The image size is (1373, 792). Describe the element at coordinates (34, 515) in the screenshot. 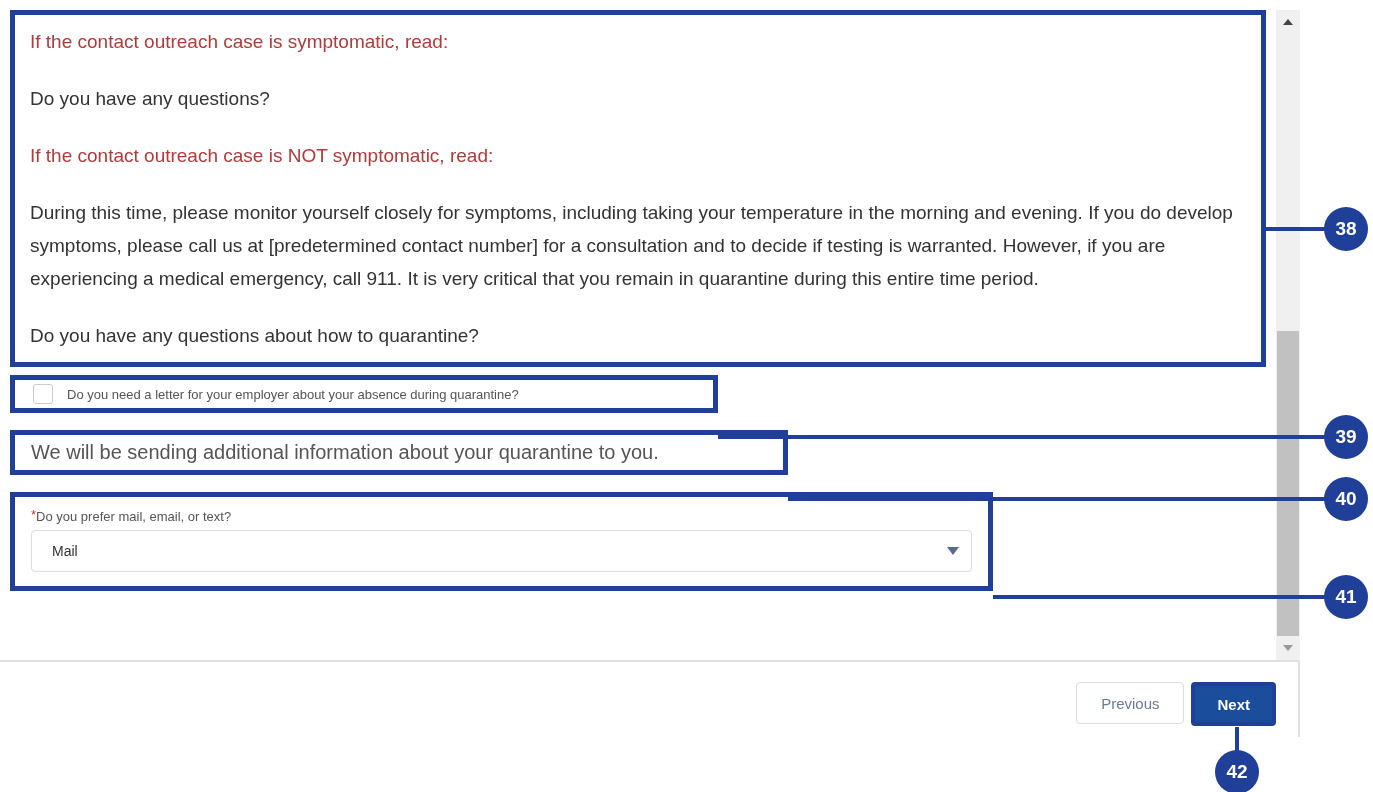

I see `required-mark: *` at that location.